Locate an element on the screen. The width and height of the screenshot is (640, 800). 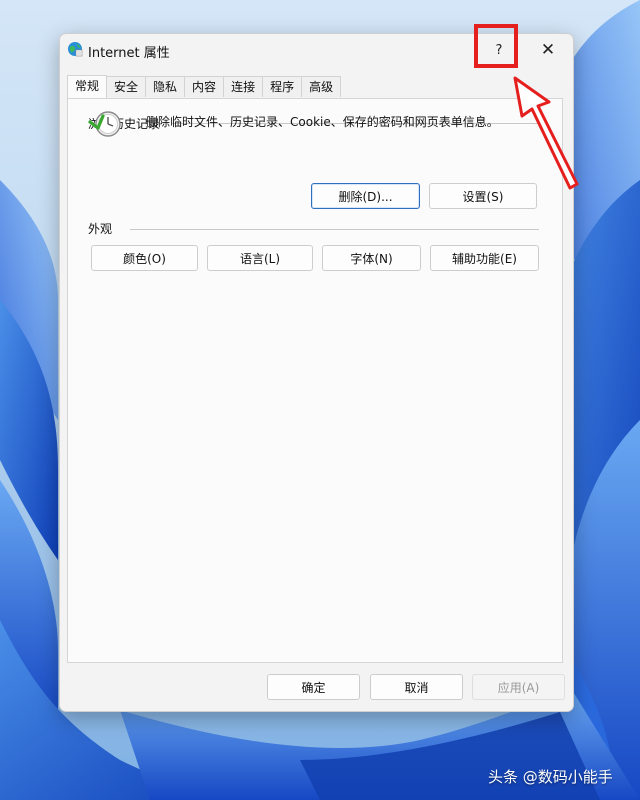
tab-content: 内容 is located at coordinates (204, 86).